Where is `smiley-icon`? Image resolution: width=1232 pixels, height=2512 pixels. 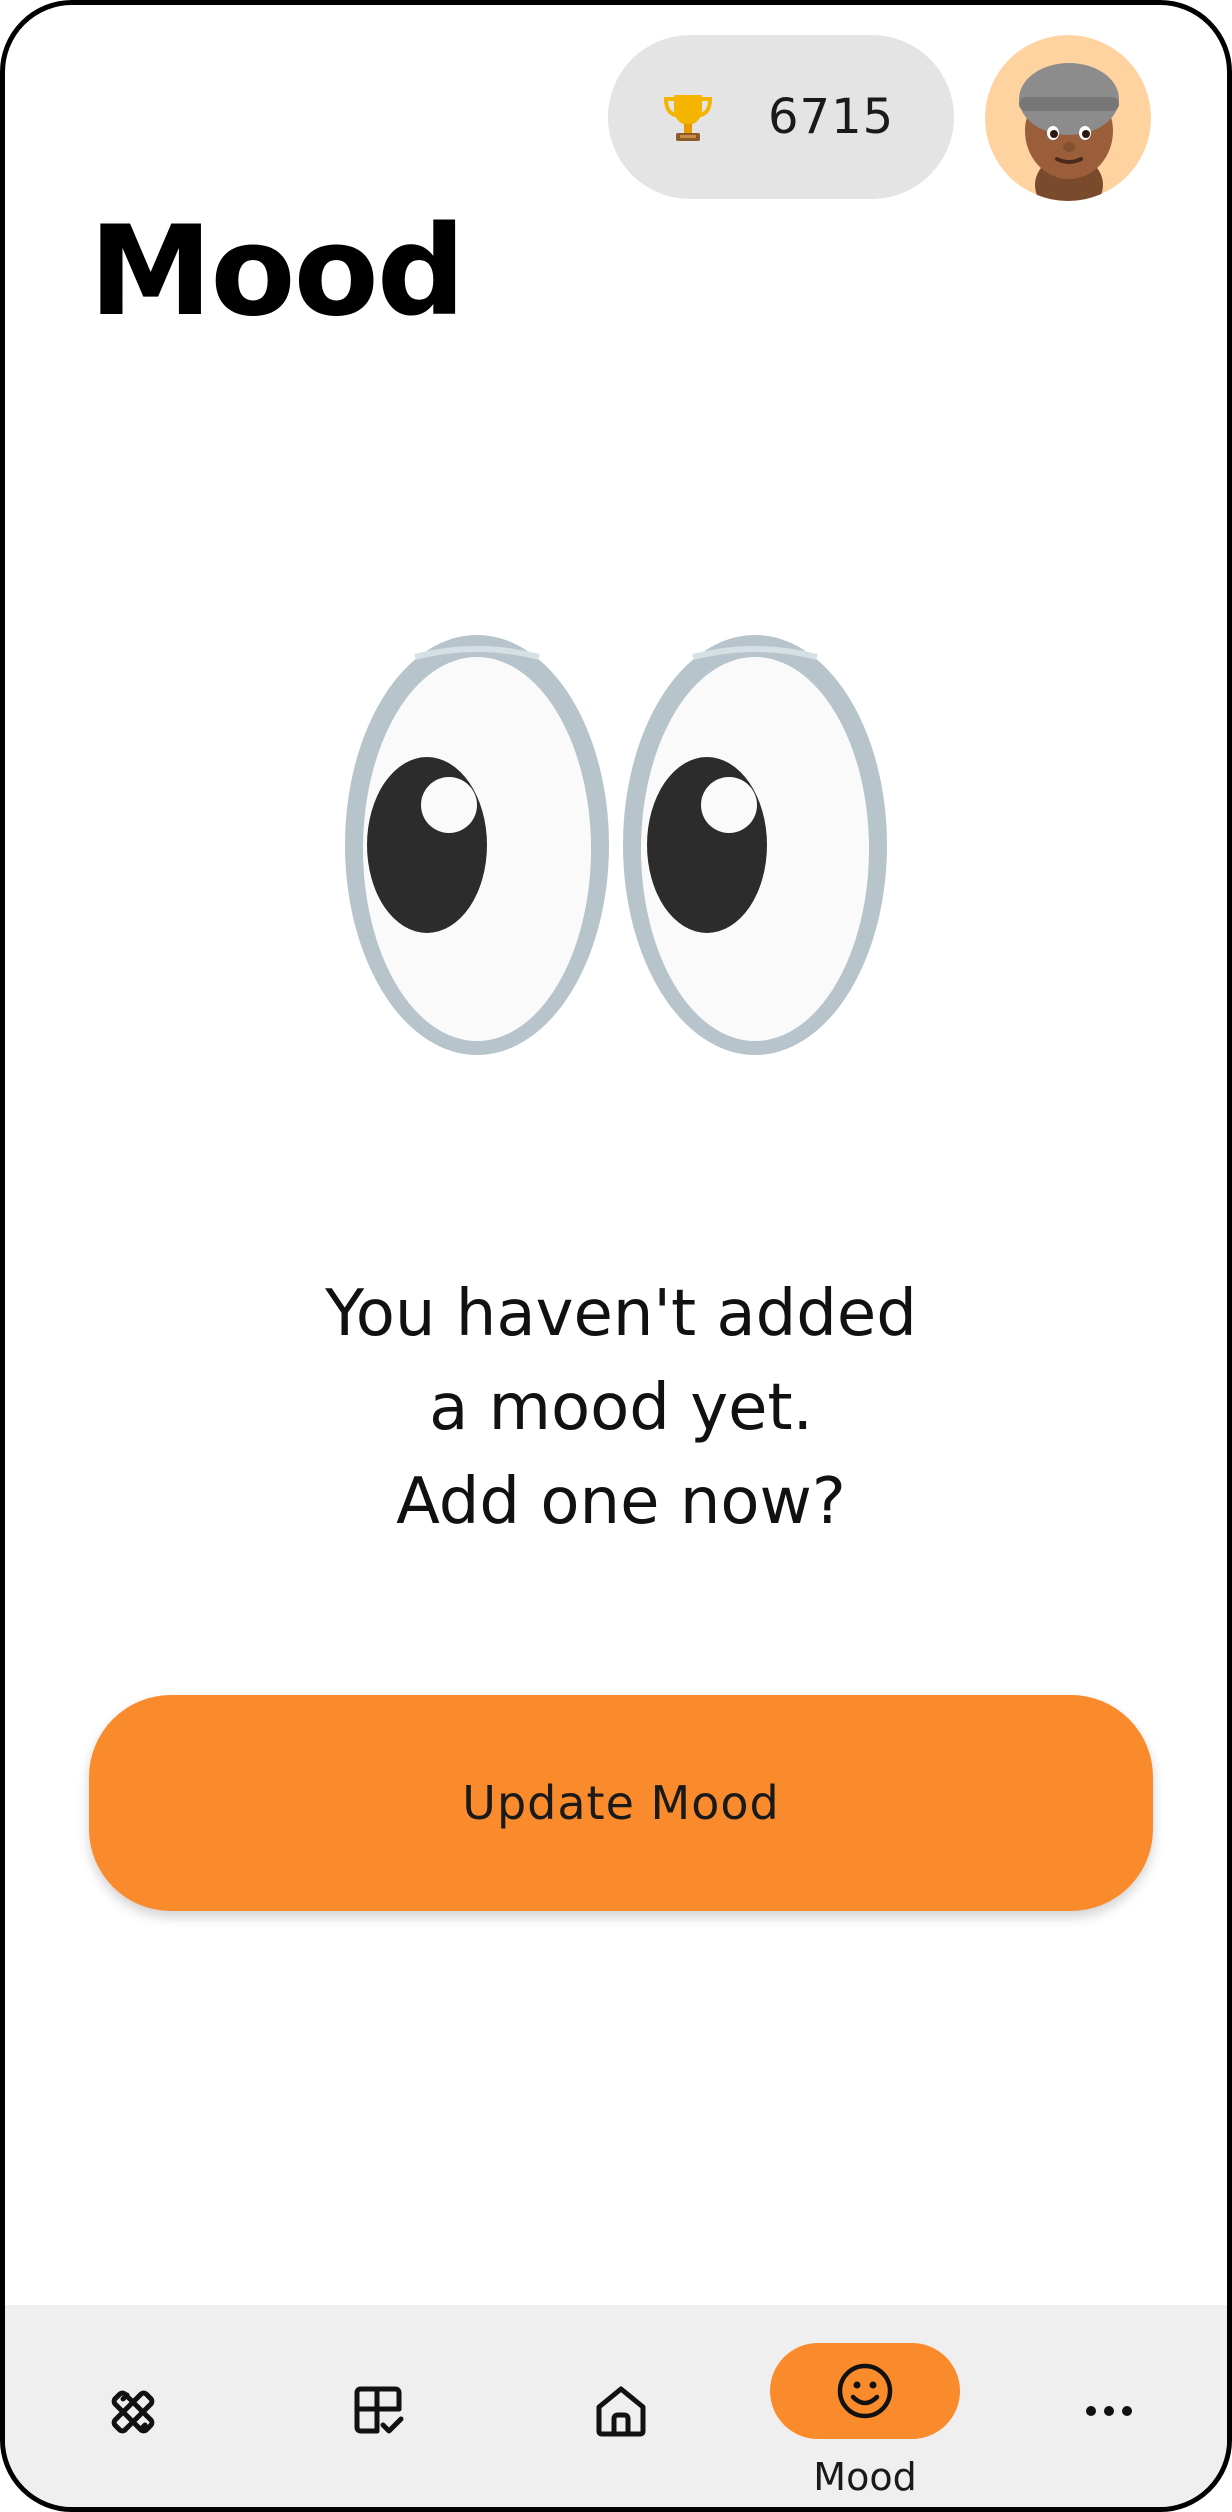 smiley-icon is located at coordinates (865, 2391).